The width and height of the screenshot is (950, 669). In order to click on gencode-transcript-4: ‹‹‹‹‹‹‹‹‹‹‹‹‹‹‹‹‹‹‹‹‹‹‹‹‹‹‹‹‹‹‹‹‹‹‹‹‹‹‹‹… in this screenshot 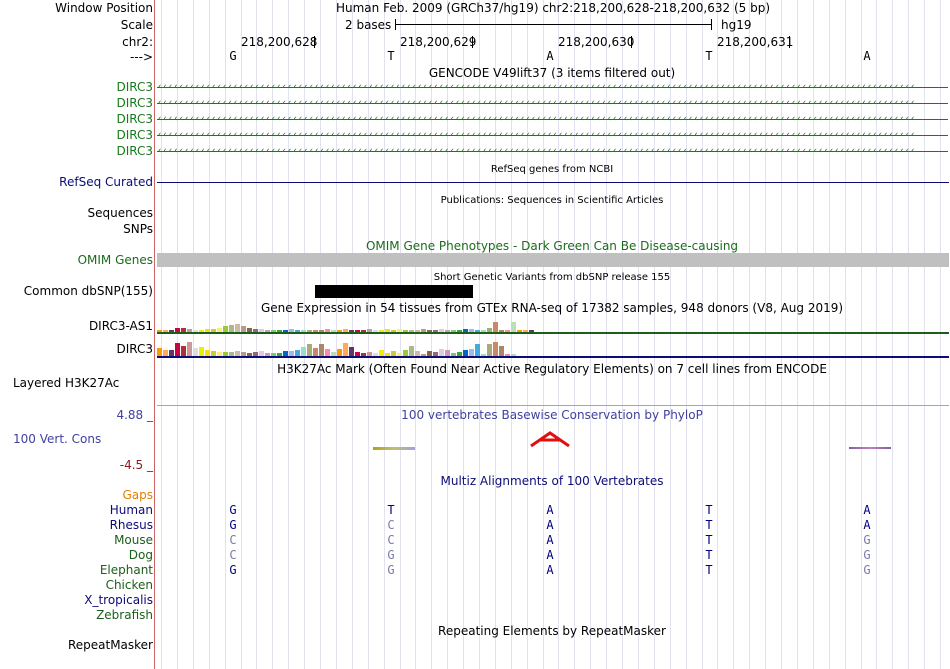, I will do `click(552, 135)`.